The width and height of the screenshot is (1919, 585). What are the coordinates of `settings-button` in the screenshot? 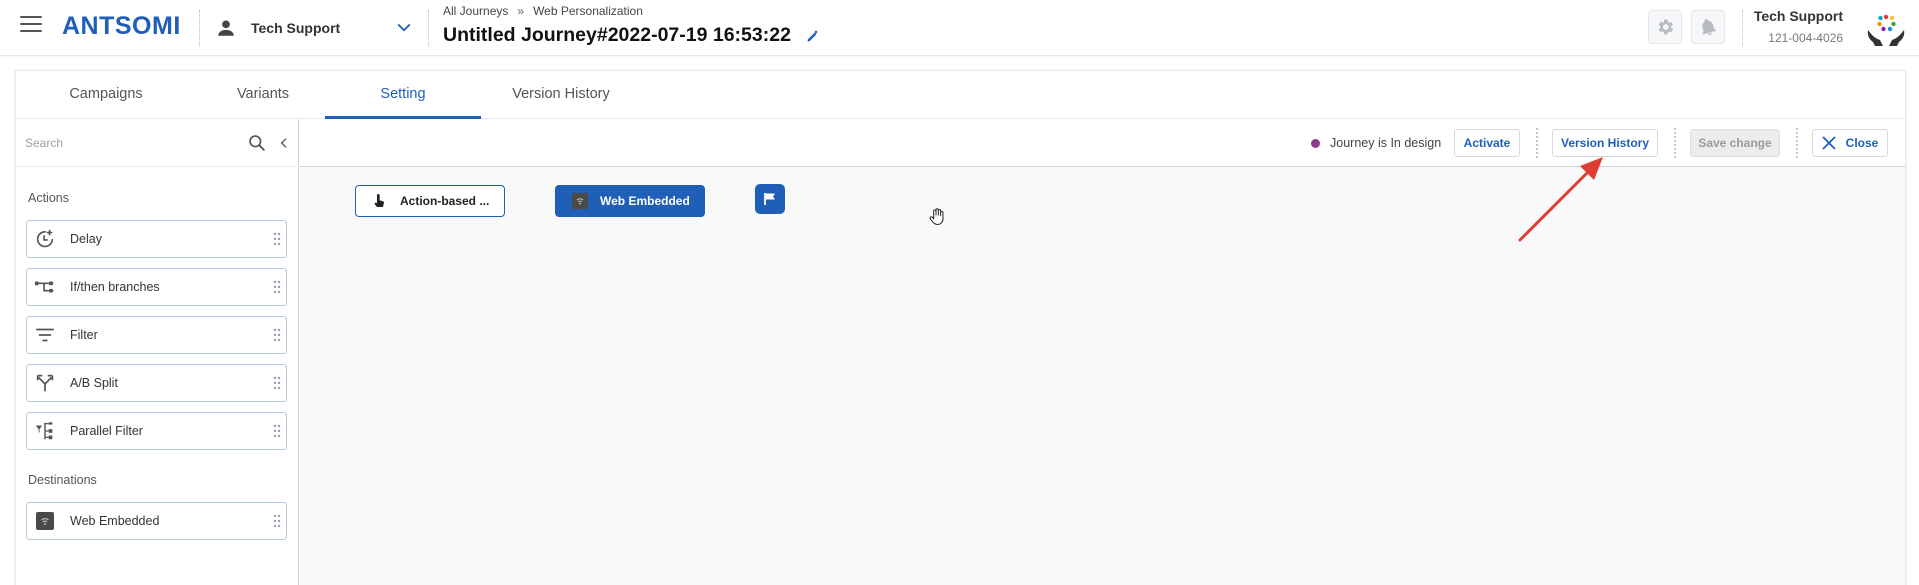 It's located at (1665, 27).